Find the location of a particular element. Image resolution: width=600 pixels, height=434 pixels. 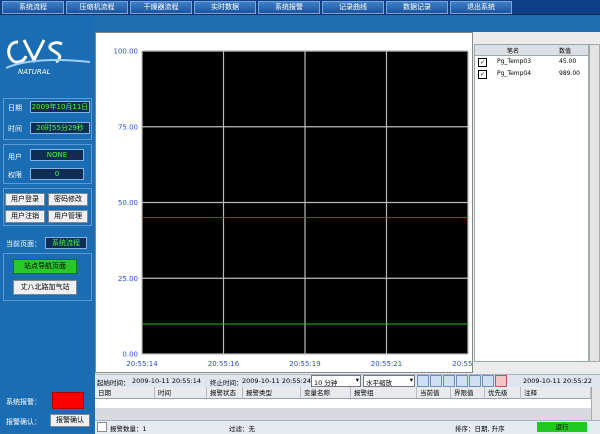

tab-dryer-flow: 干燥器流程 is located at coordinates (161, 7).